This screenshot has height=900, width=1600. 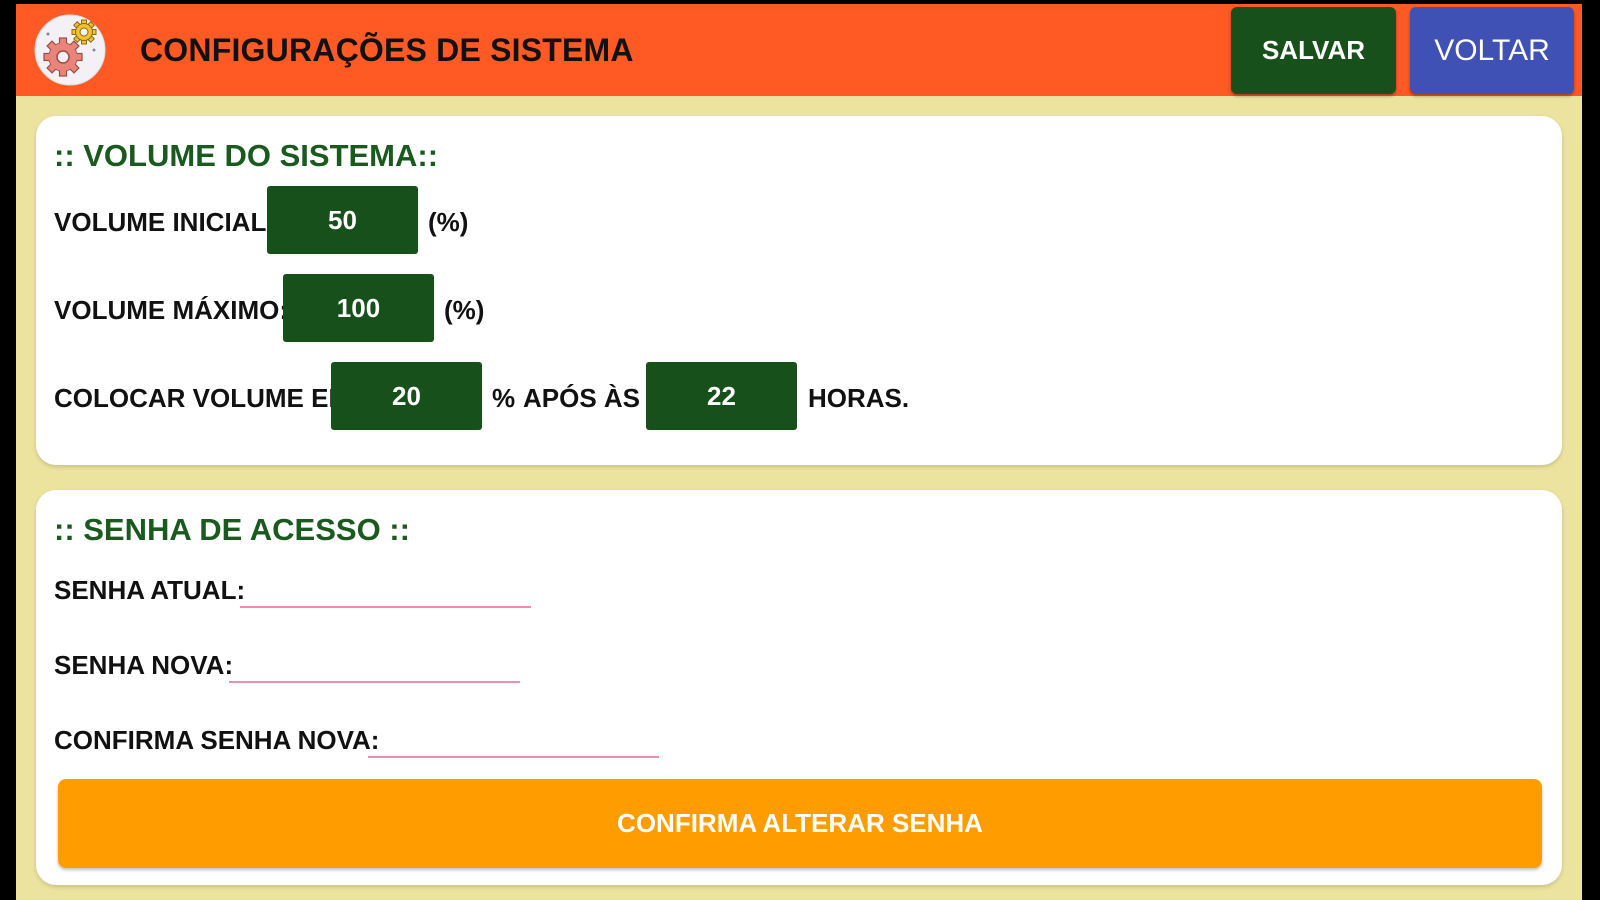 What do you see at coordinates (217, 740) in the screenshot?
I see `confirm-password-label: CONFIRMA SENHA NOVA:` at bounding box center [217, 740].